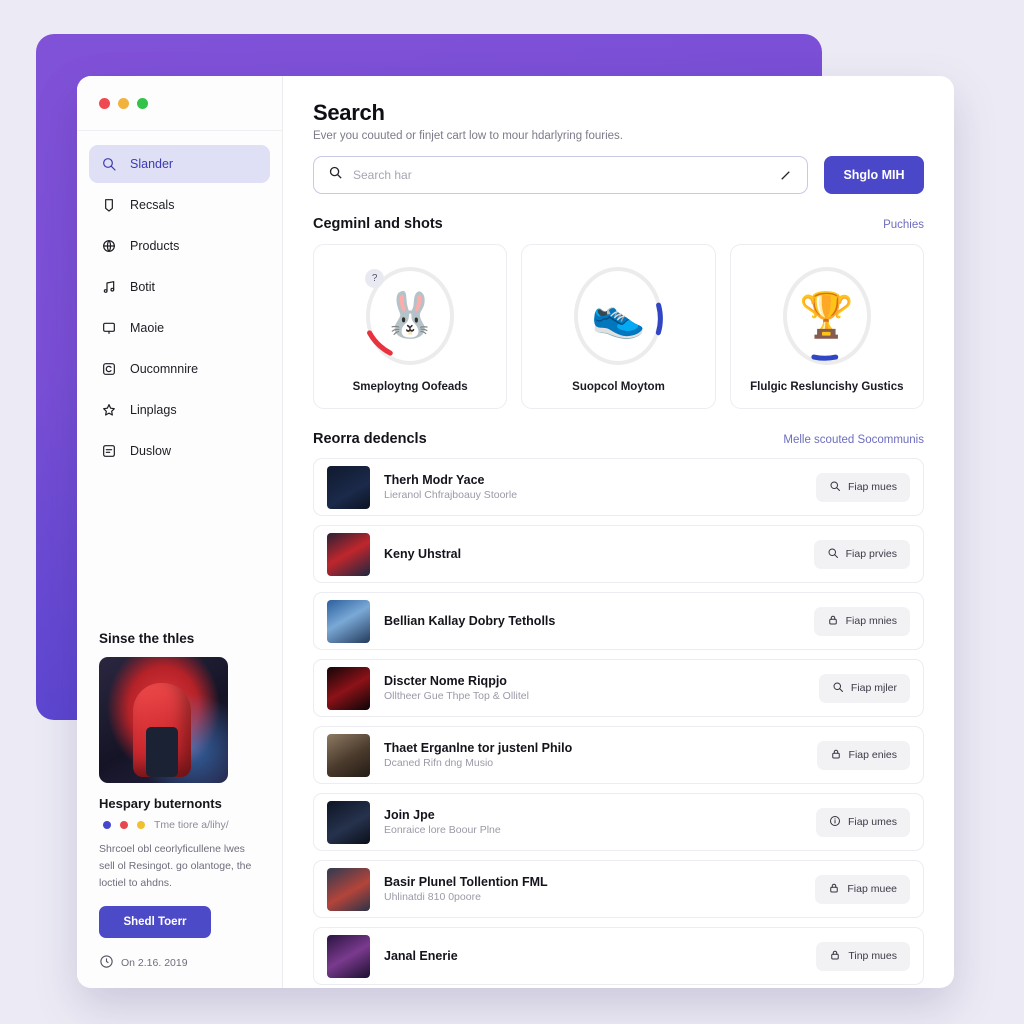 The image size is (1024, 1024). What do you see at coordinates (871, 554) in the screenshot?
I see `list-item-action-label: Fiap prvies` at bounding box center [871, 554].